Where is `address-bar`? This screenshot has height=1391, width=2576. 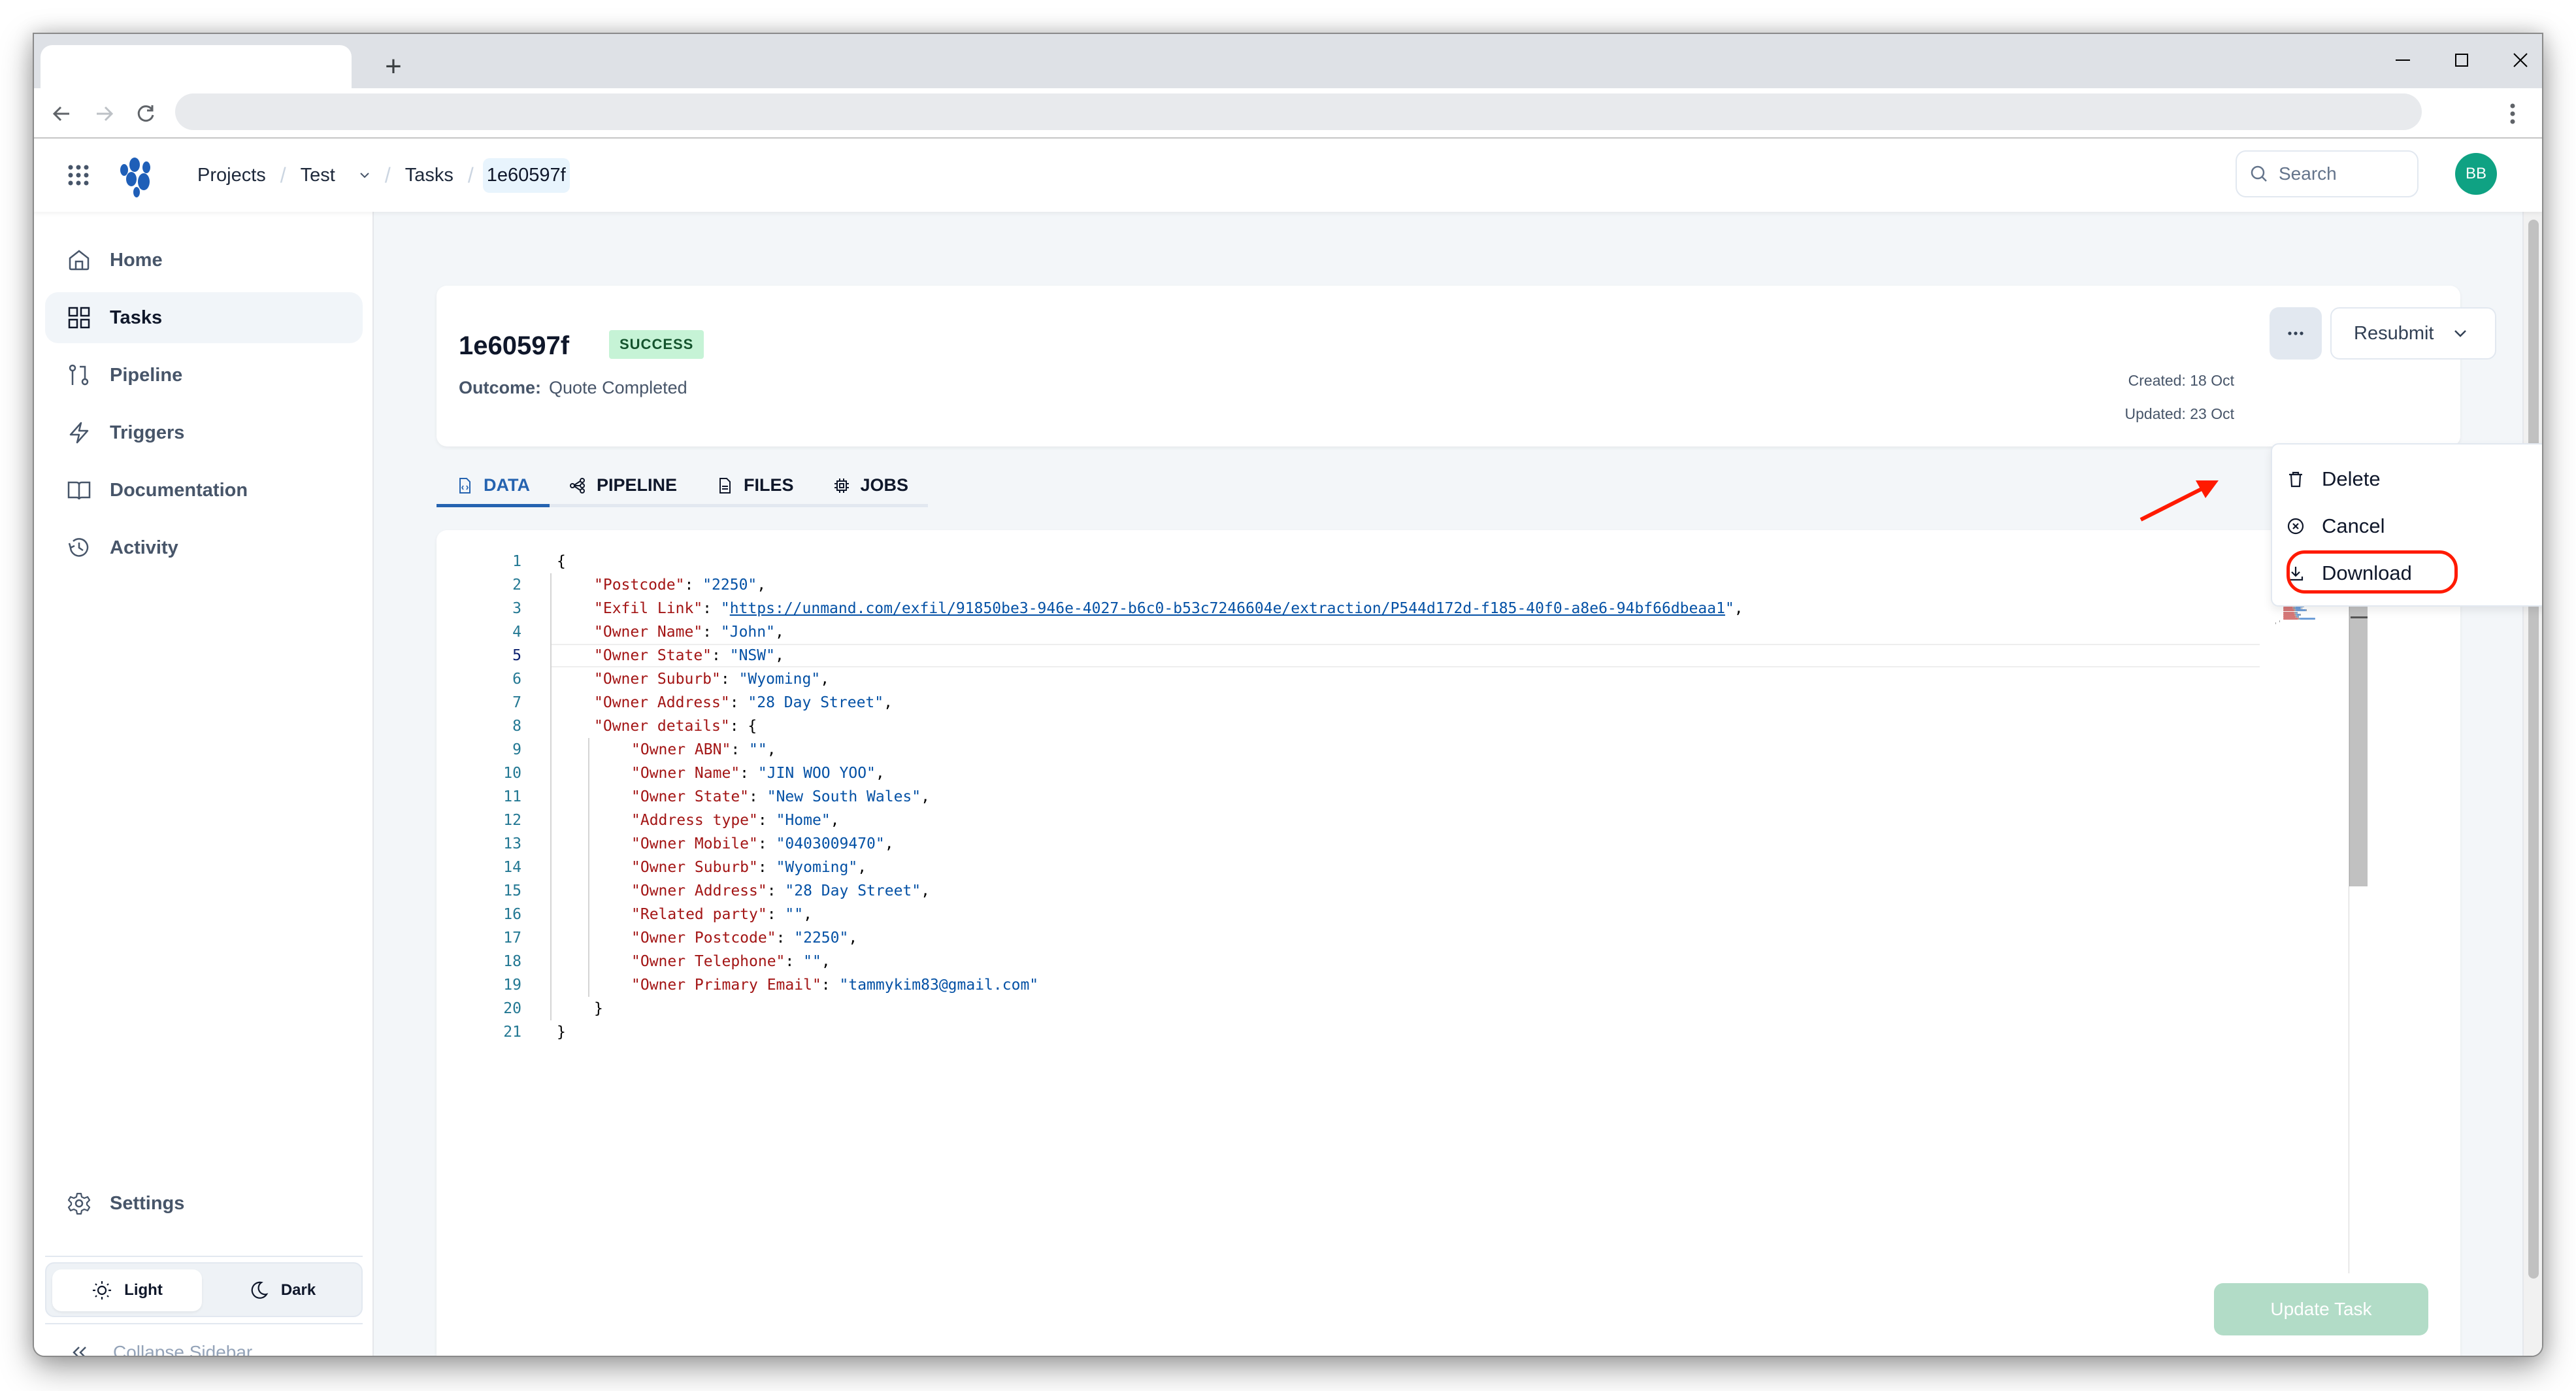
address-bar is located at coordinates (1298, 111).